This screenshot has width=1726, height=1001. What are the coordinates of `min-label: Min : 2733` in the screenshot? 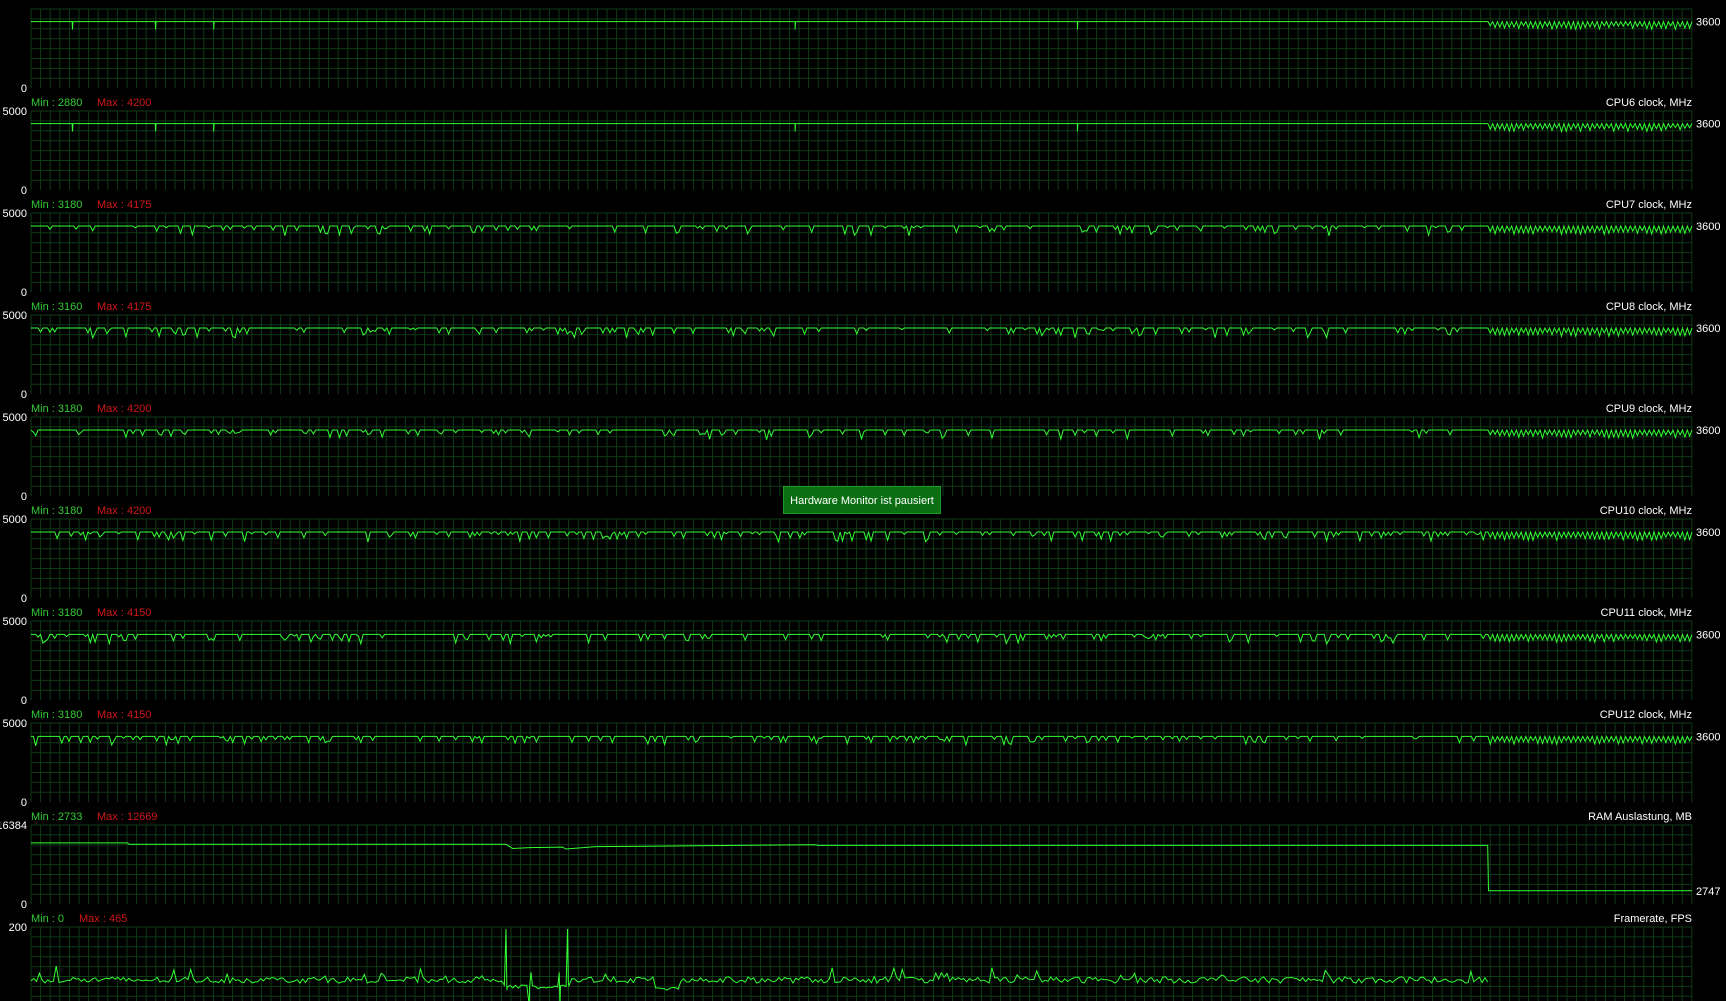 It's located at (56, 817).